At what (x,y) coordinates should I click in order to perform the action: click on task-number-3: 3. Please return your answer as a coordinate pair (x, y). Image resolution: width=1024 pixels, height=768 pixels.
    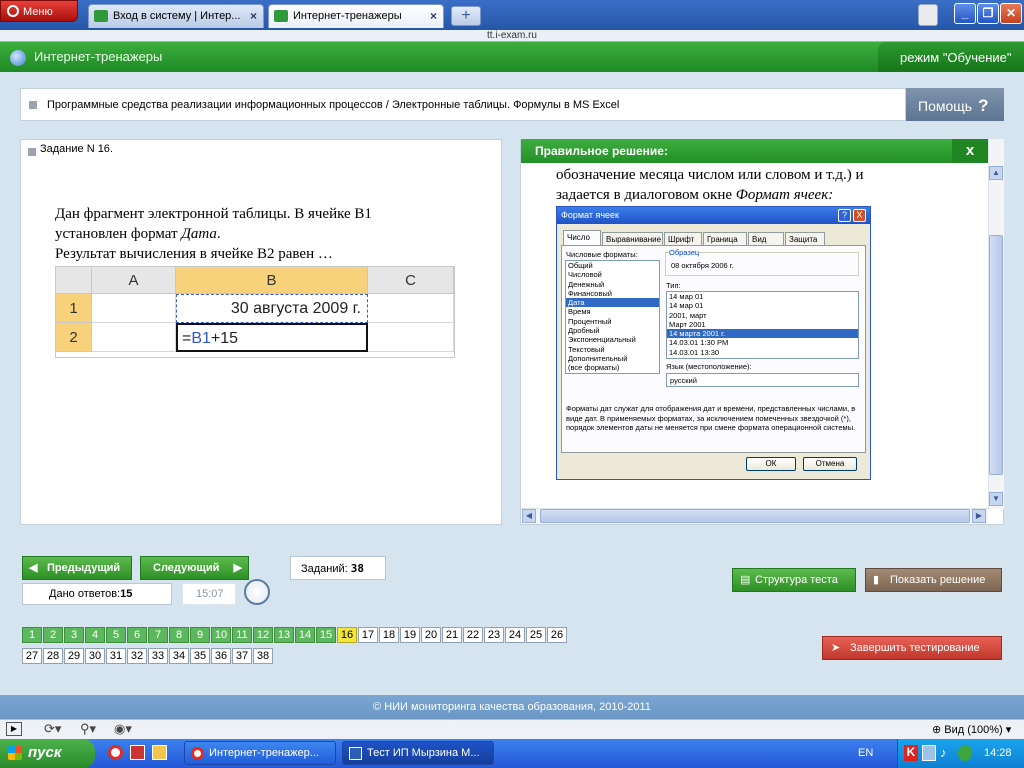
    Looking at the image, I should click on (74, 635).